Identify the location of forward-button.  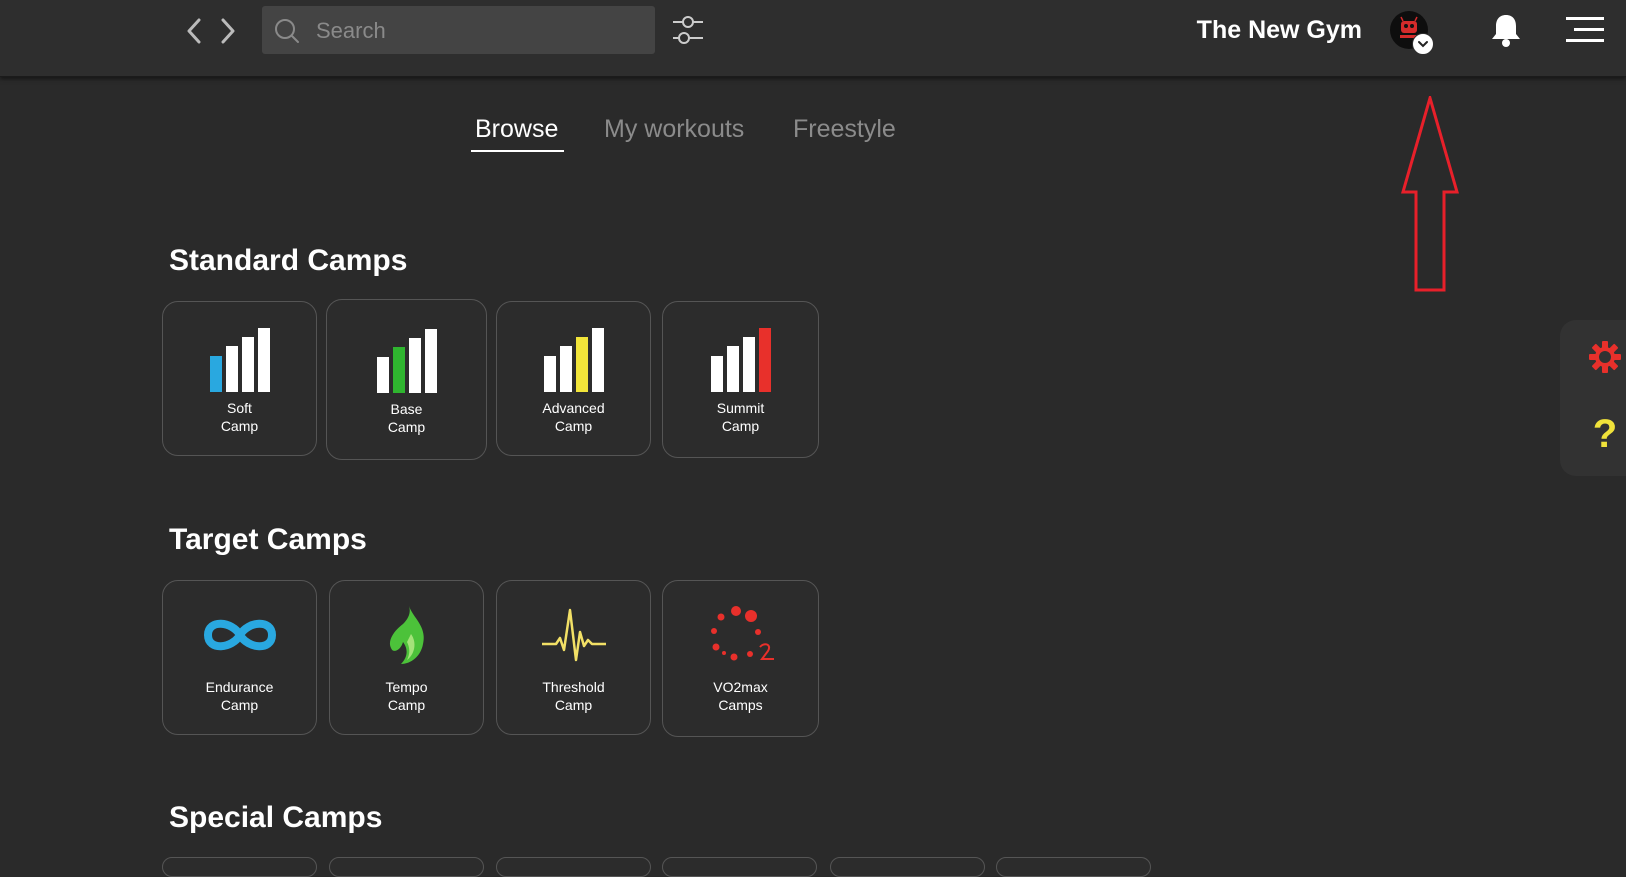
(228, 31).